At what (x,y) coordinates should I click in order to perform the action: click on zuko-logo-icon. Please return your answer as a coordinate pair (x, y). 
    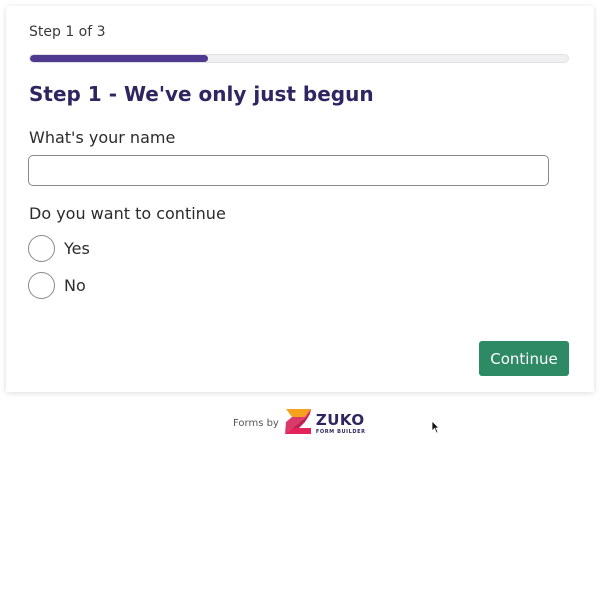
    Looking at the image, I should click on (298, 423).